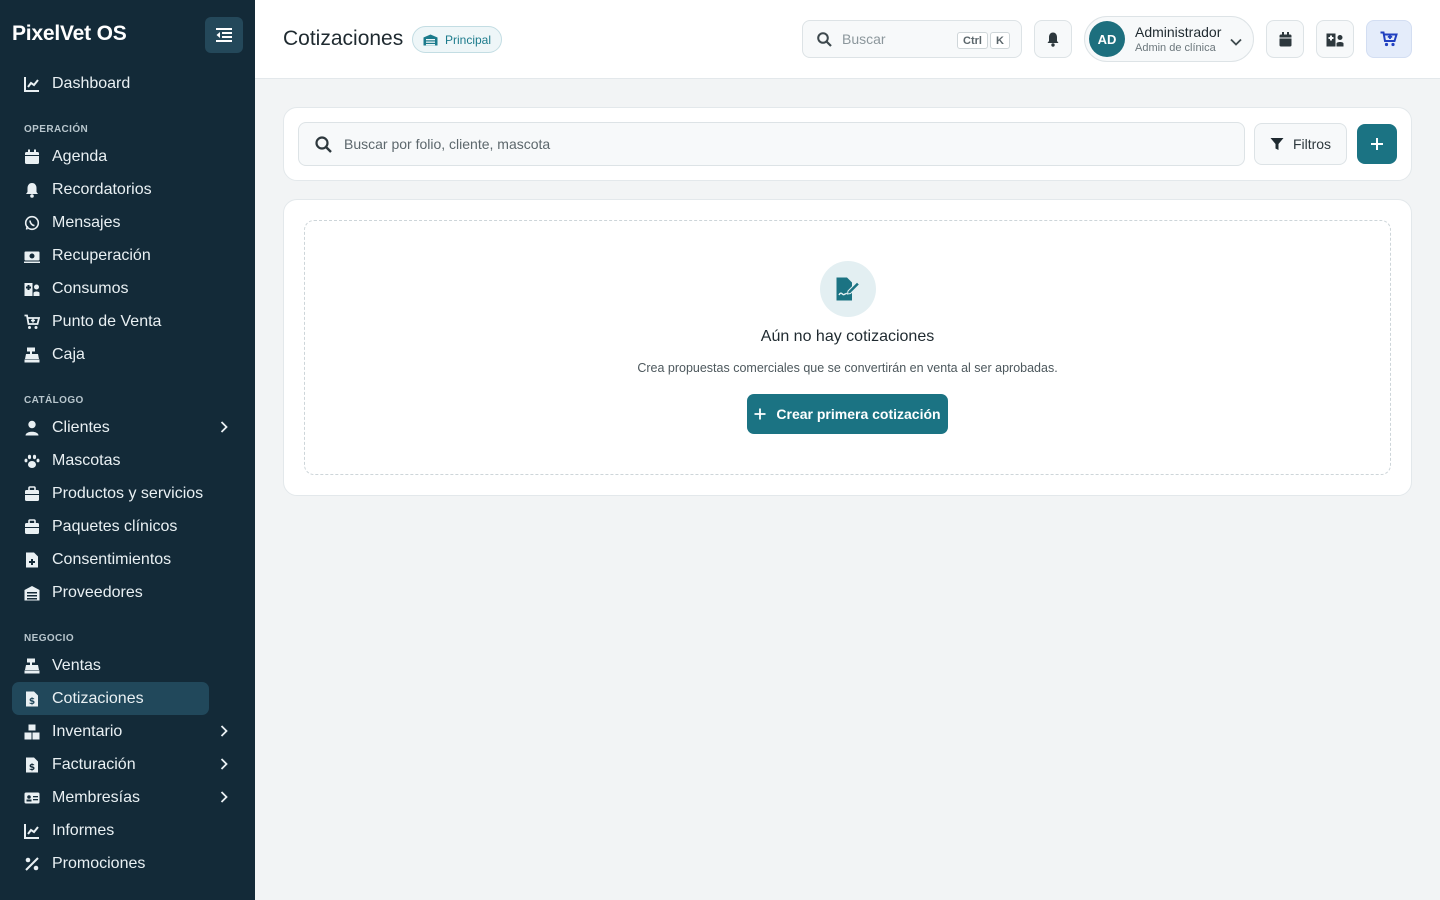  What do you see at coordinates (120, 764) in the screenshot?
I see `sidebar-item-facturacion: $ Facturación` at bounding box center [120, 764].